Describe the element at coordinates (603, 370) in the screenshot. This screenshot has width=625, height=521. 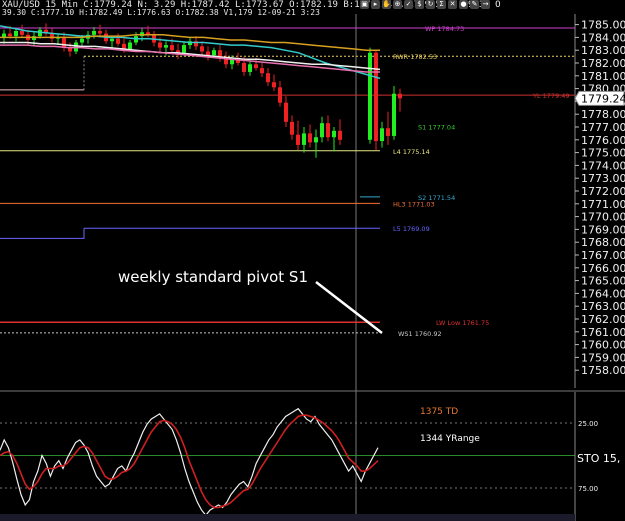
I see `y-tick-label: 1758.00` at that location.